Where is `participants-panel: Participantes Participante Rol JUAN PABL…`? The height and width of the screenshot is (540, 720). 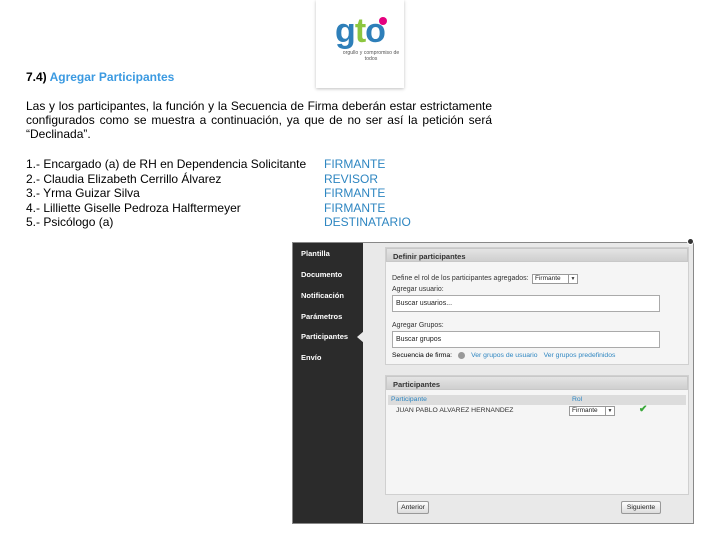
participants-panel: Participantes Participante Rol JUAN PABL… is located at coordinates (537, 435).